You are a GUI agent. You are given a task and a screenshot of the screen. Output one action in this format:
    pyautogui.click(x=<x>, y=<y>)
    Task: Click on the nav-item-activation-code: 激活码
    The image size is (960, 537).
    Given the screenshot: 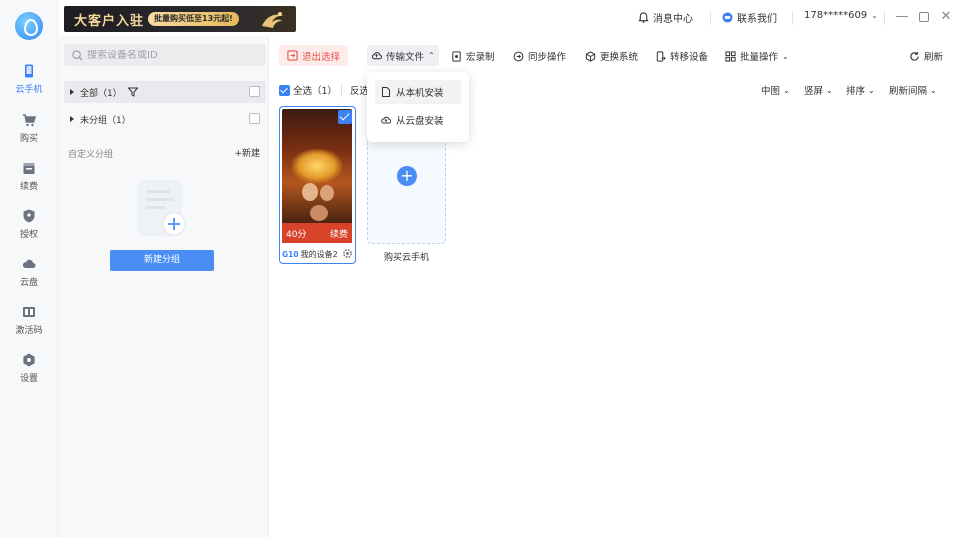 What is the action you would take?
    pyautogui.click(x=29, y=325)
    